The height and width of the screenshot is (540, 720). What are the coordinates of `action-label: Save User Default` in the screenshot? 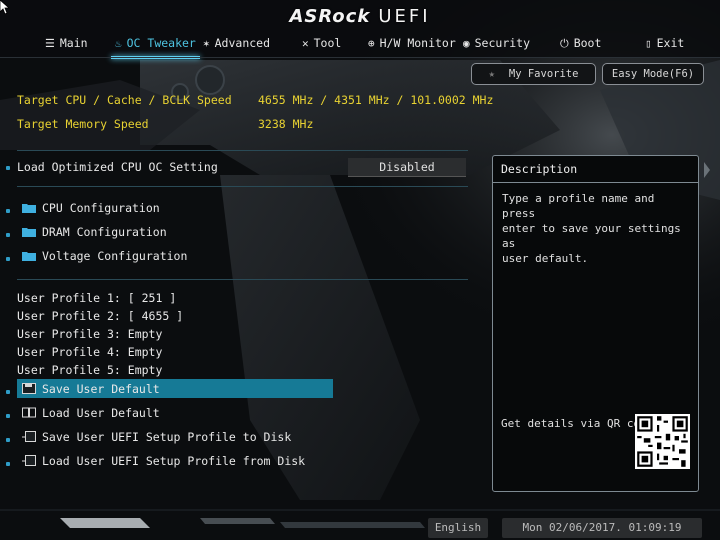 It's located at (101, 389).